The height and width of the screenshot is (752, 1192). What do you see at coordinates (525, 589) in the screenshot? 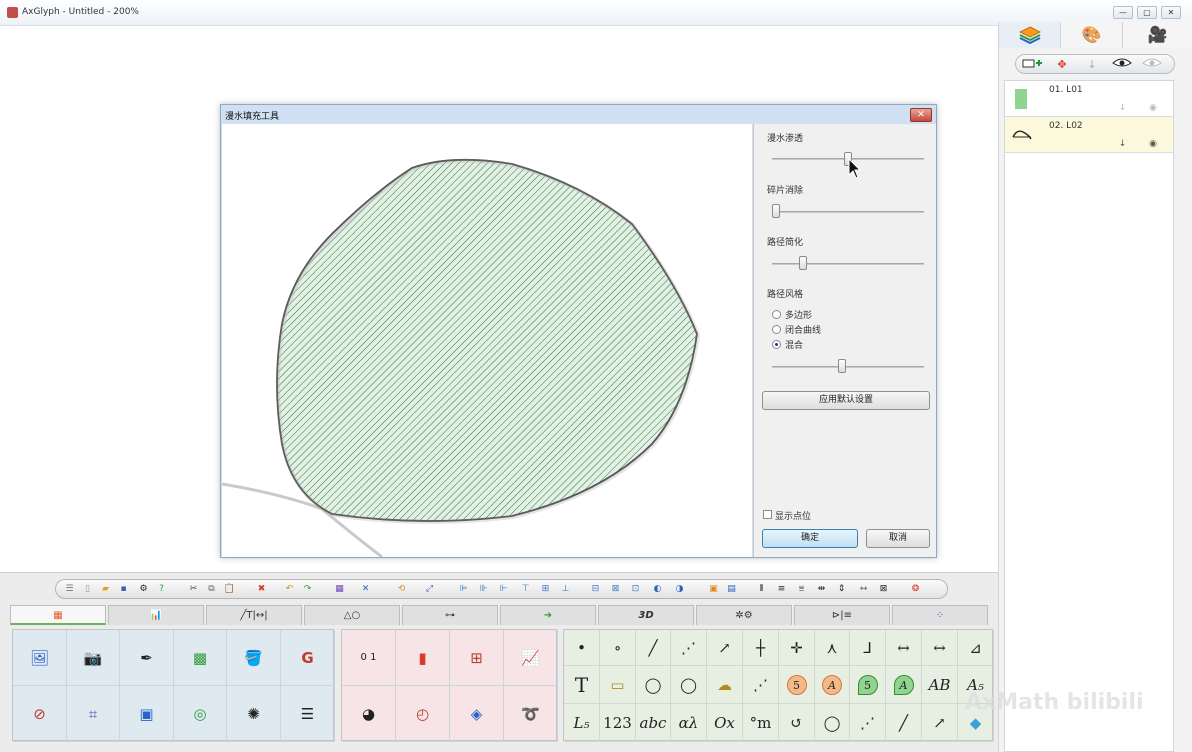
I see `align-top-icon: ⊤` at bounding box center [525, 589].